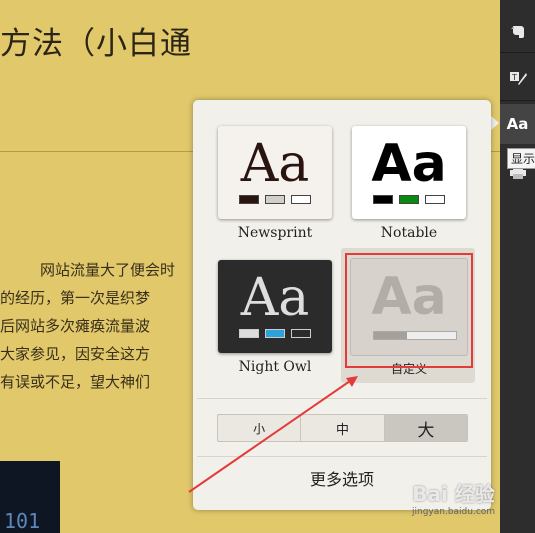 The image size is (535, 533). Describe the element at coordinates (275, 233) in the screenshot. I see `theme-label: Newsprint` at that location.